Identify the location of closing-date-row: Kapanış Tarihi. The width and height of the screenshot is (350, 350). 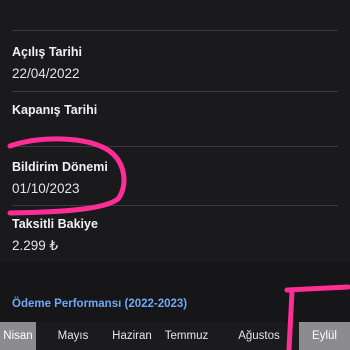
(175, 113).